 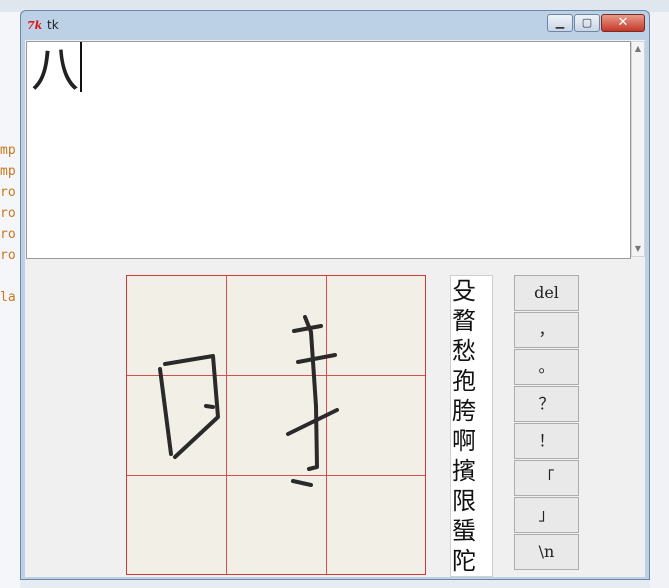 What do you see at coordinates (471, 381) in the screenshot?
I see `candidate-character: 孢` at bounding box center [471, 381].